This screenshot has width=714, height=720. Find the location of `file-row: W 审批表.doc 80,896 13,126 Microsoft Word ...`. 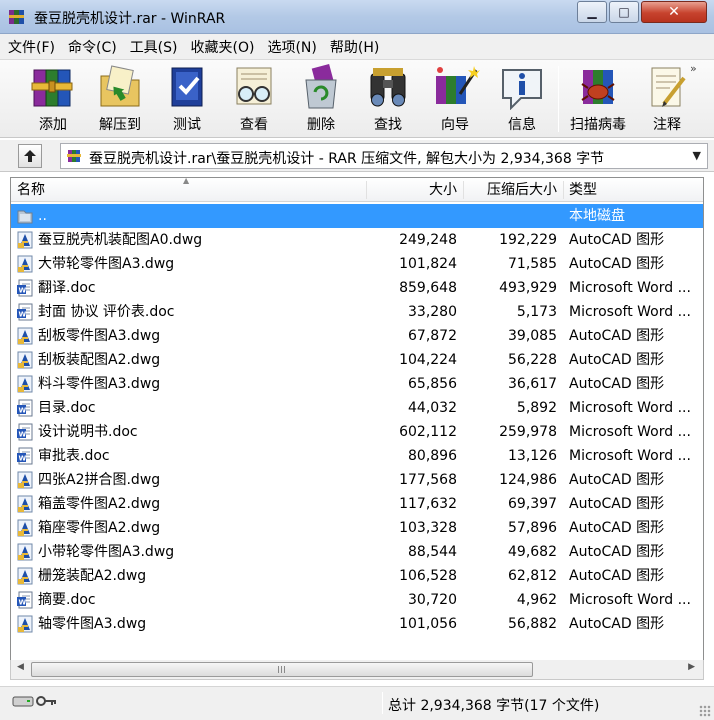

file-row: W 审批表.doc 80,896 13,126 Microsoft Word ... is located at coordinates (357, 456).